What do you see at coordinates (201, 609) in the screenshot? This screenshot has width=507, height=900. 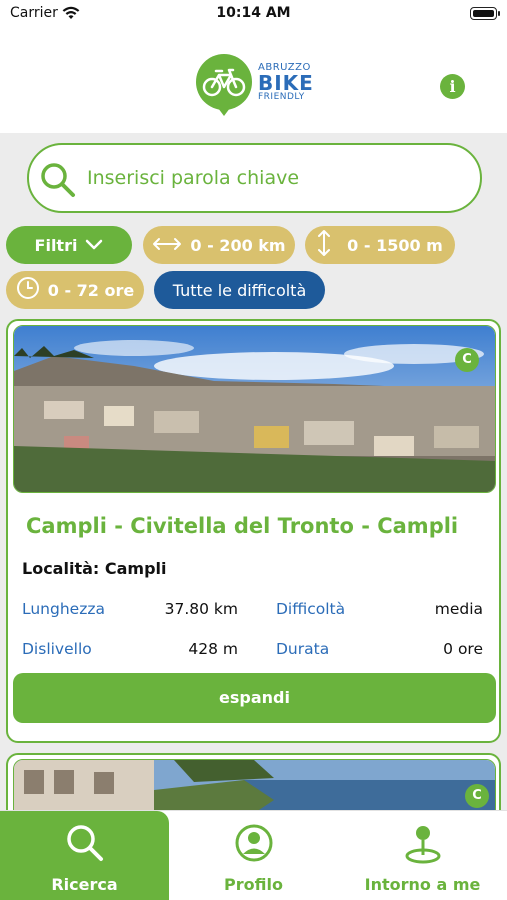 I see `length-value: 37.80 km` at bounding box center [201, 609].